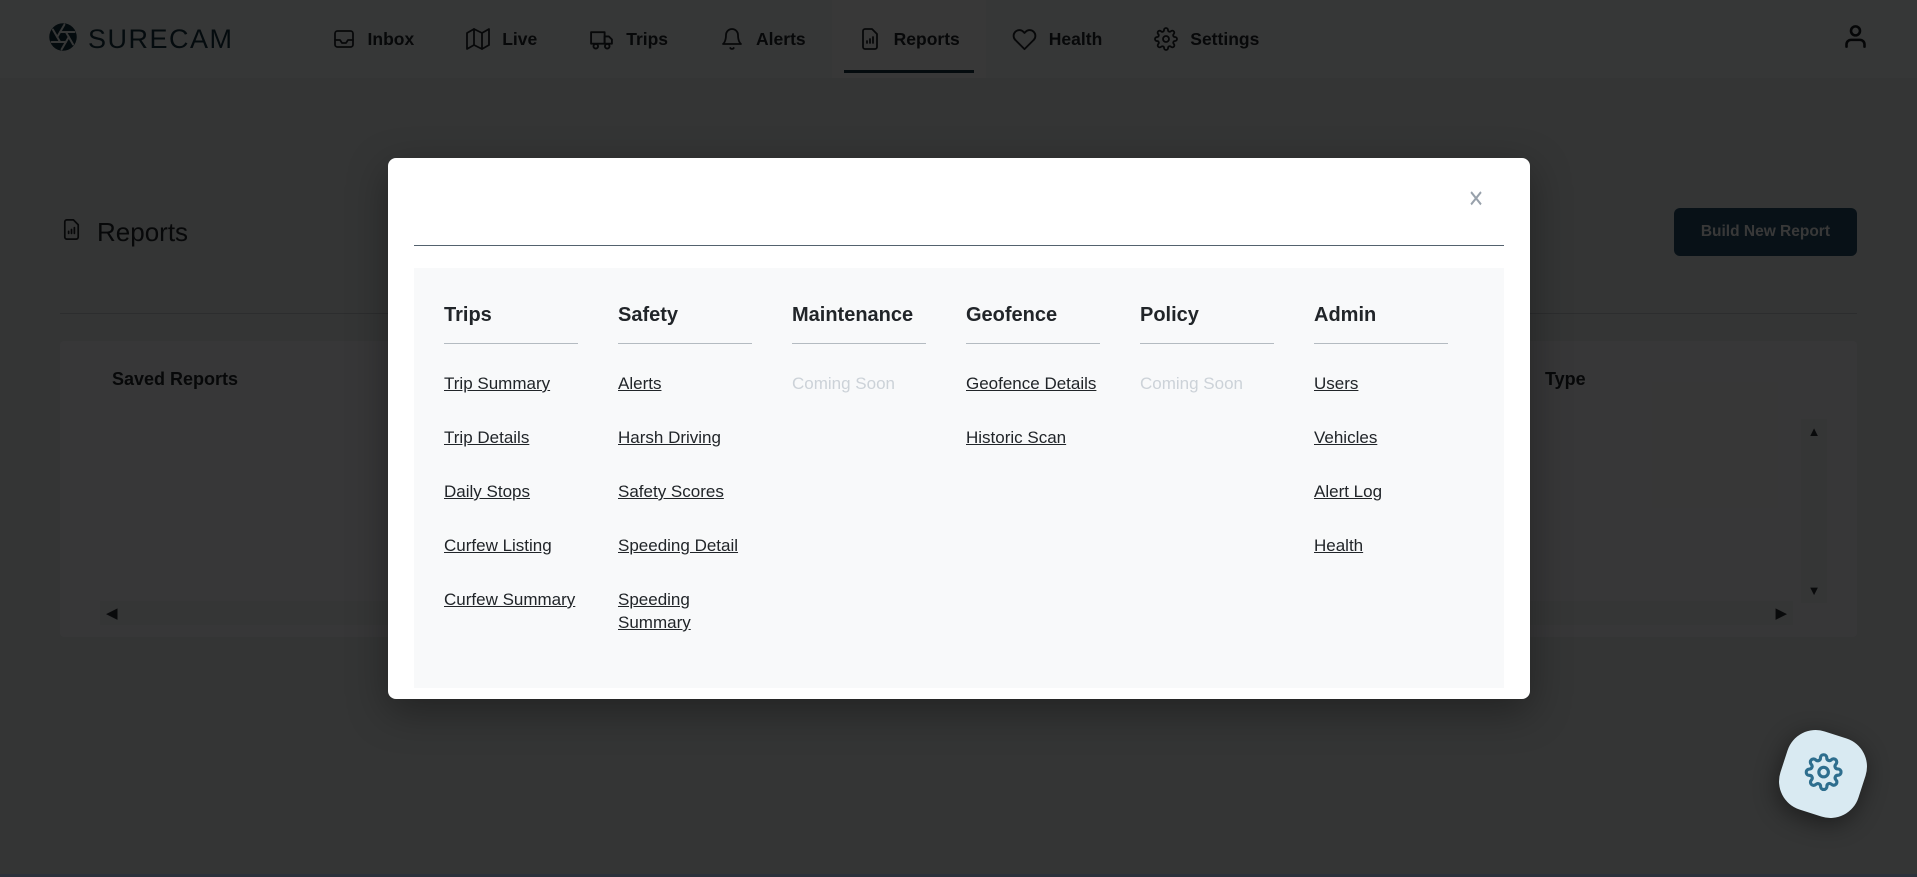 The image size is (1917, 877). Describe the element at coordinates (1381, 383) in the screenshot. I see `report-link-users: Users` at that location.